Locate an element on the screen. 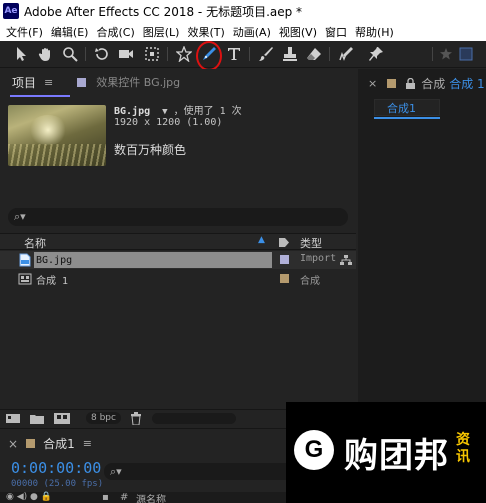 The image size is (486, 503). timeline-tab: × 合成1 ≡ is located at coordinates (50, 443).